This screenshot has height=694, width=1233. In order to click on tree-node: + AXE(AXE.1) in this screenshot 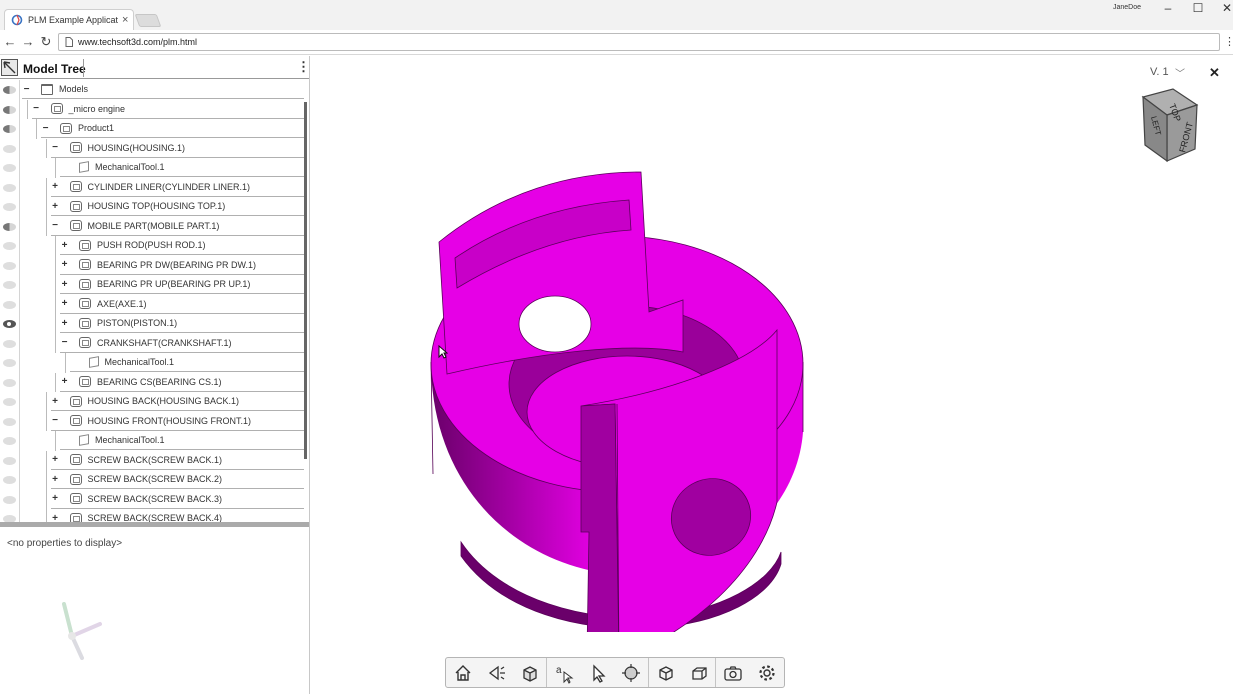, I will do `click(182, 304)`.